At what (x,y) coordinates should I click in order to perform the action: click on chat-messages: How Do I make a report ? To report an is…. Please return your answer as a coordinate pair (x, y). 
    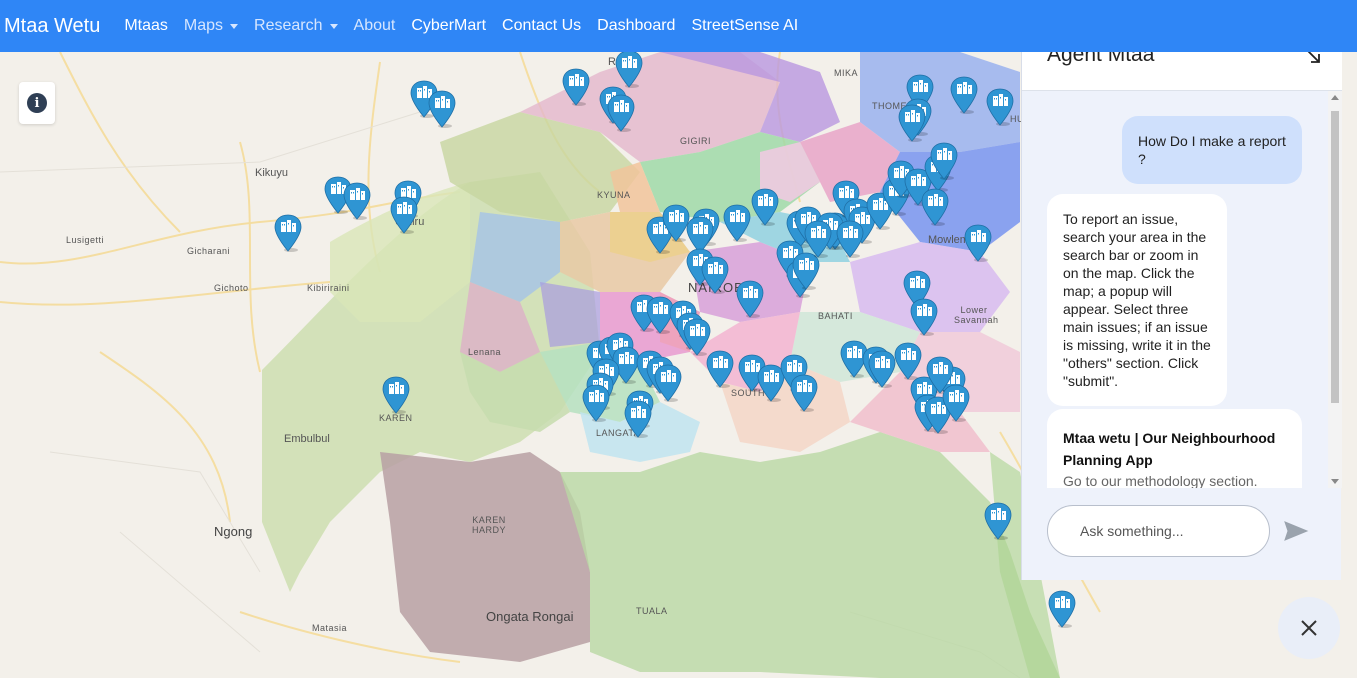
    Looking at the image, I should click on (1175, 289).